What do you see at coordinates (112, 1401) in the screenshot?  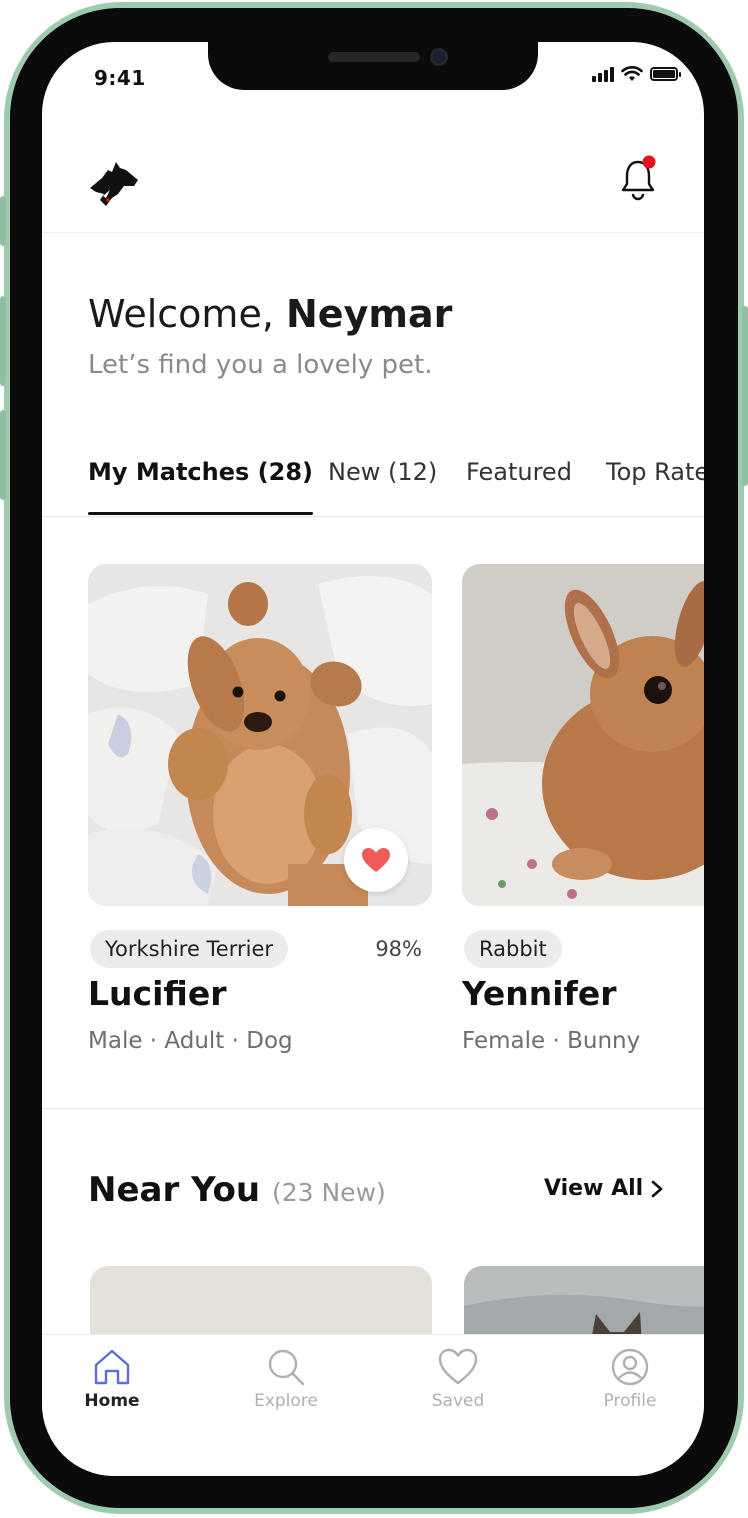 I see `nav-home-label: Home` at bounding box center [112, 1401].